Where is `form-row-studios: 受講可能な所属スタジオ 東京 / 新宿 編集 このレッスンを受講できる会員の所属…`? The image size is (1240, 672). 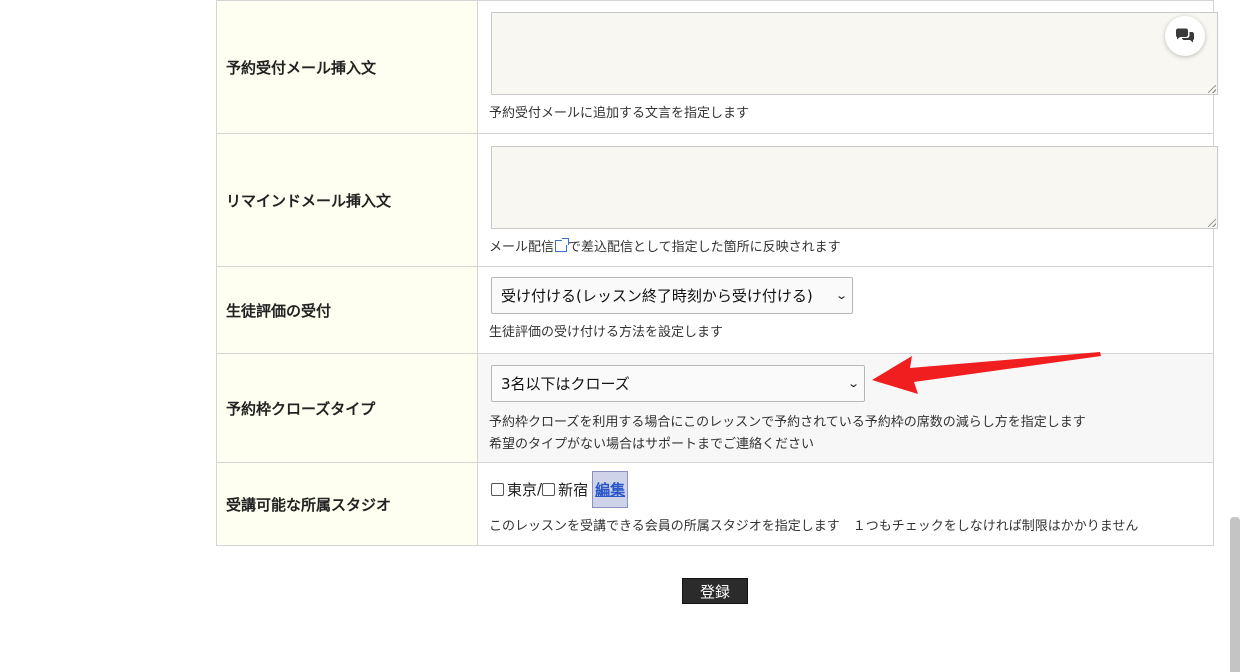
form-row-studios: 受講可能な所属スタジオ 東京 / 新宿 編集 このレッスンを受講できる会員の所属… is located at coordinates (715, 504).